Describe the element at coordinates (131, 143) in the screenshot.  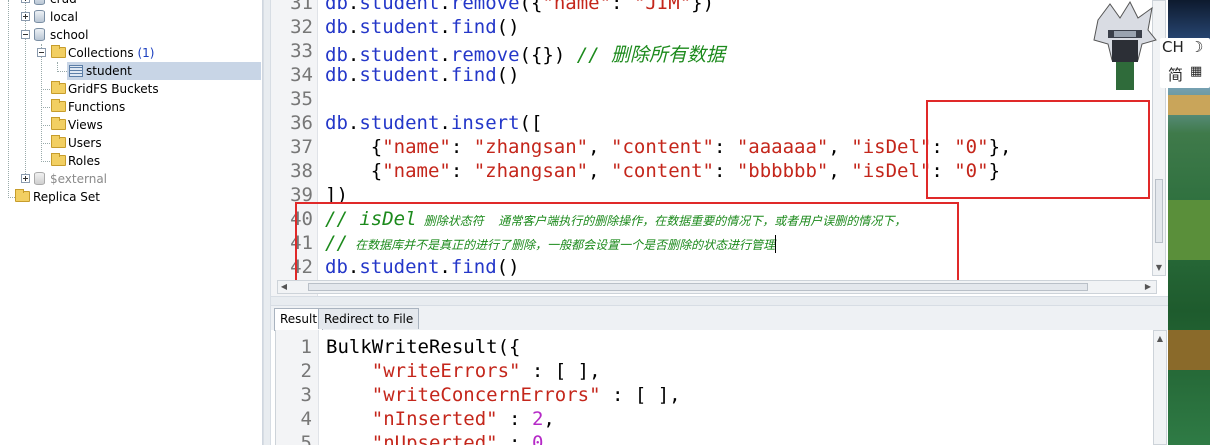
I see `tree-item-users: Users` at that location.